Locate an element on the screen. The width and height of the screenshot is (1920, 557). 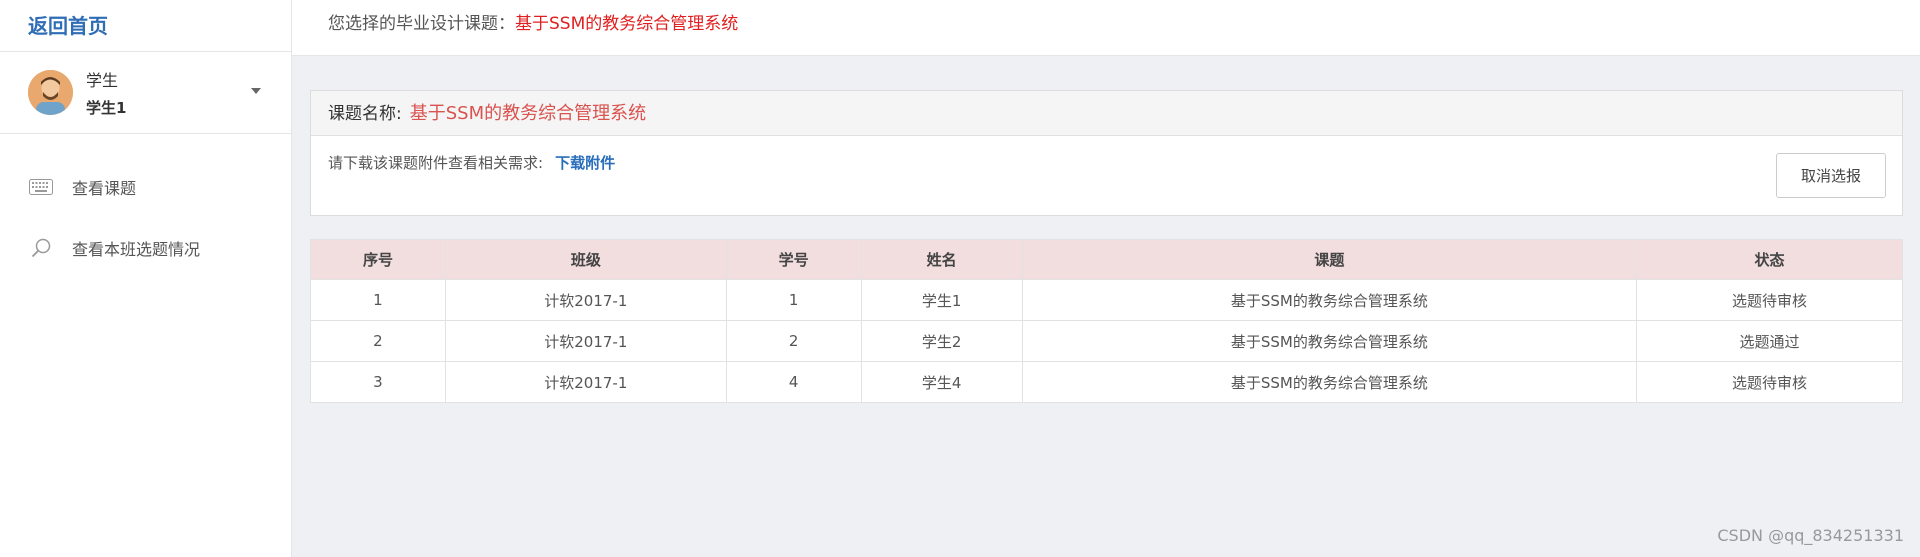
col-header-class: 班级 is located at coordinates (585, 259).